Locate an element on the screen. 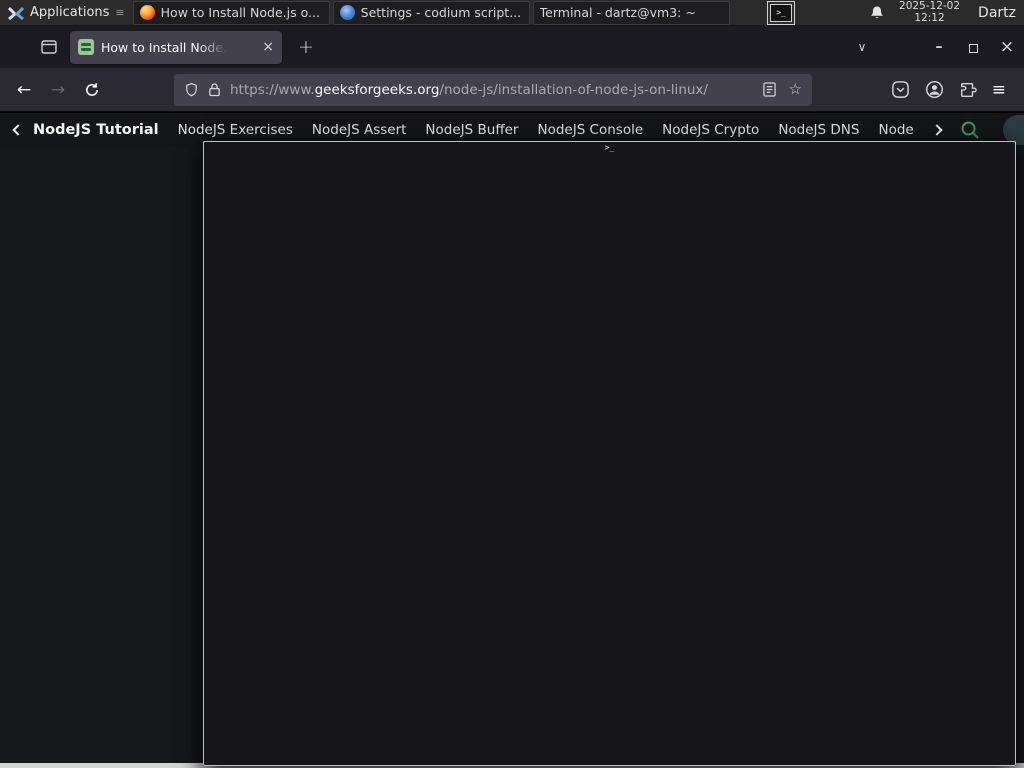 The width and height of the screenshot is (1024, 768). terminal-glyph: >_ is located at coordinates (781, 12).